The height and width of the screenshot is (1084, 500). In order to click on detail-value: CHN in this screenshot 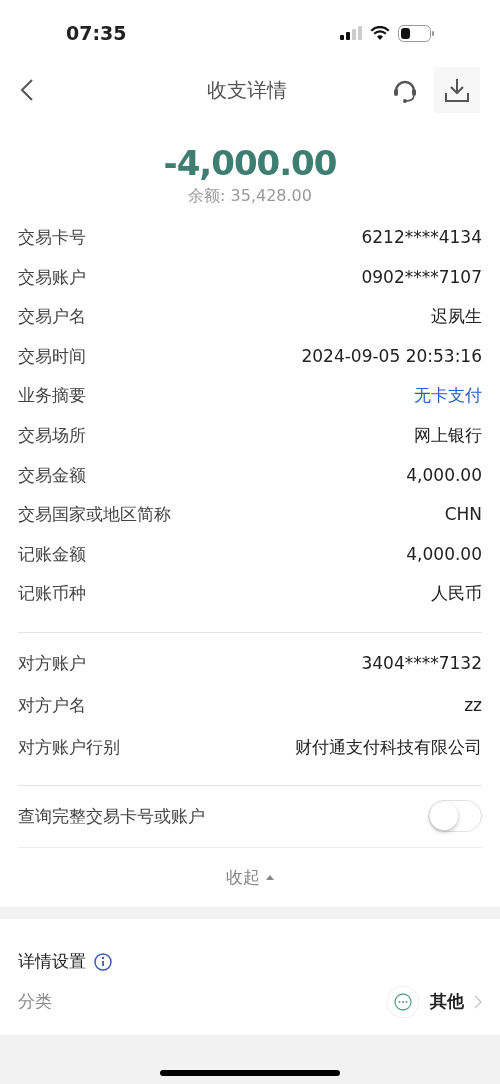, I will do `click(463, 515)`.